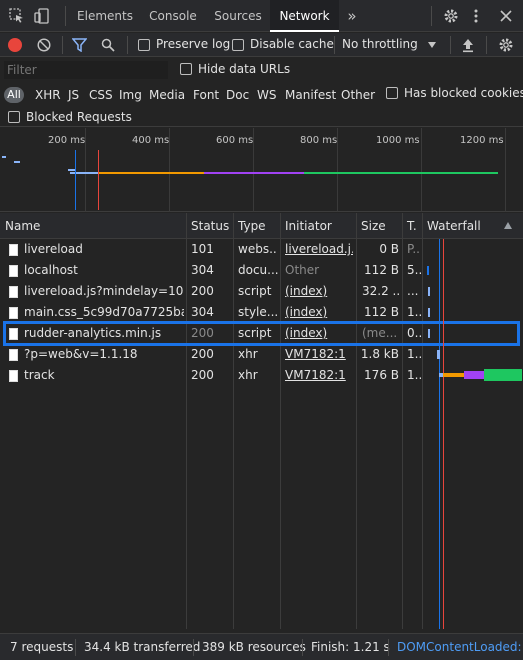 Image resolution: width=523 pixels, height=660 pixels. Describe the element at coordinates (319, 140) in the screenshot. I see `tick-label: 800 ms` at that location.